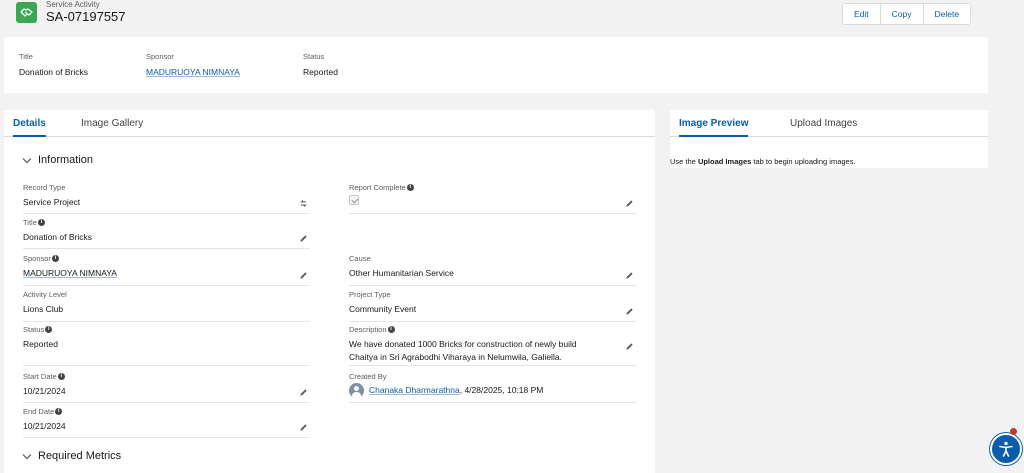 This screenshot has height=473, width=1024. Describe the element at coordinates (368, 329) in the screenshot. I see `field-label-text: Description` at that location.